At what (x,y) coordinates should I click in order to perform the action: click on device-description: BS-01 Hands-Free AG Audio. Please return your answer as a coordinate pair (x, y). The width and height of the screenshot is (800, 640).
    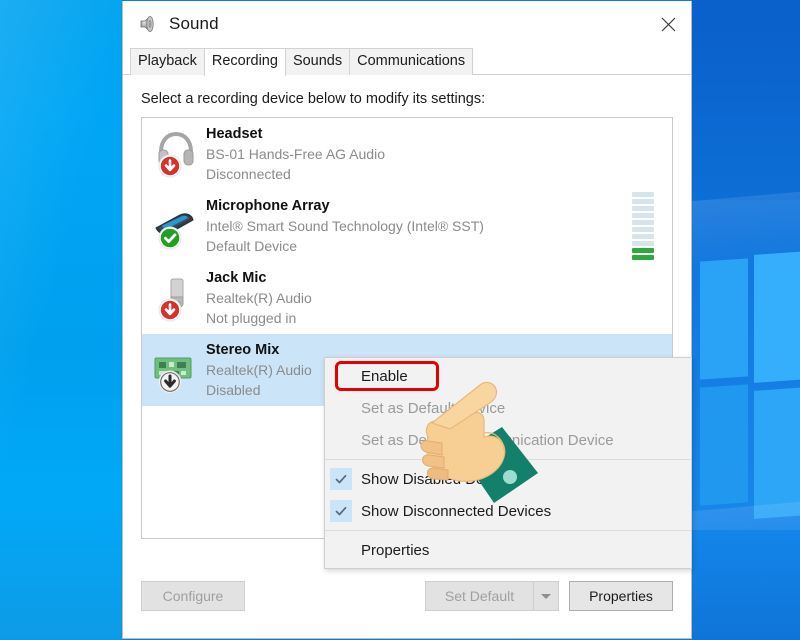
    Looking at the image, I should click on (295, 153).